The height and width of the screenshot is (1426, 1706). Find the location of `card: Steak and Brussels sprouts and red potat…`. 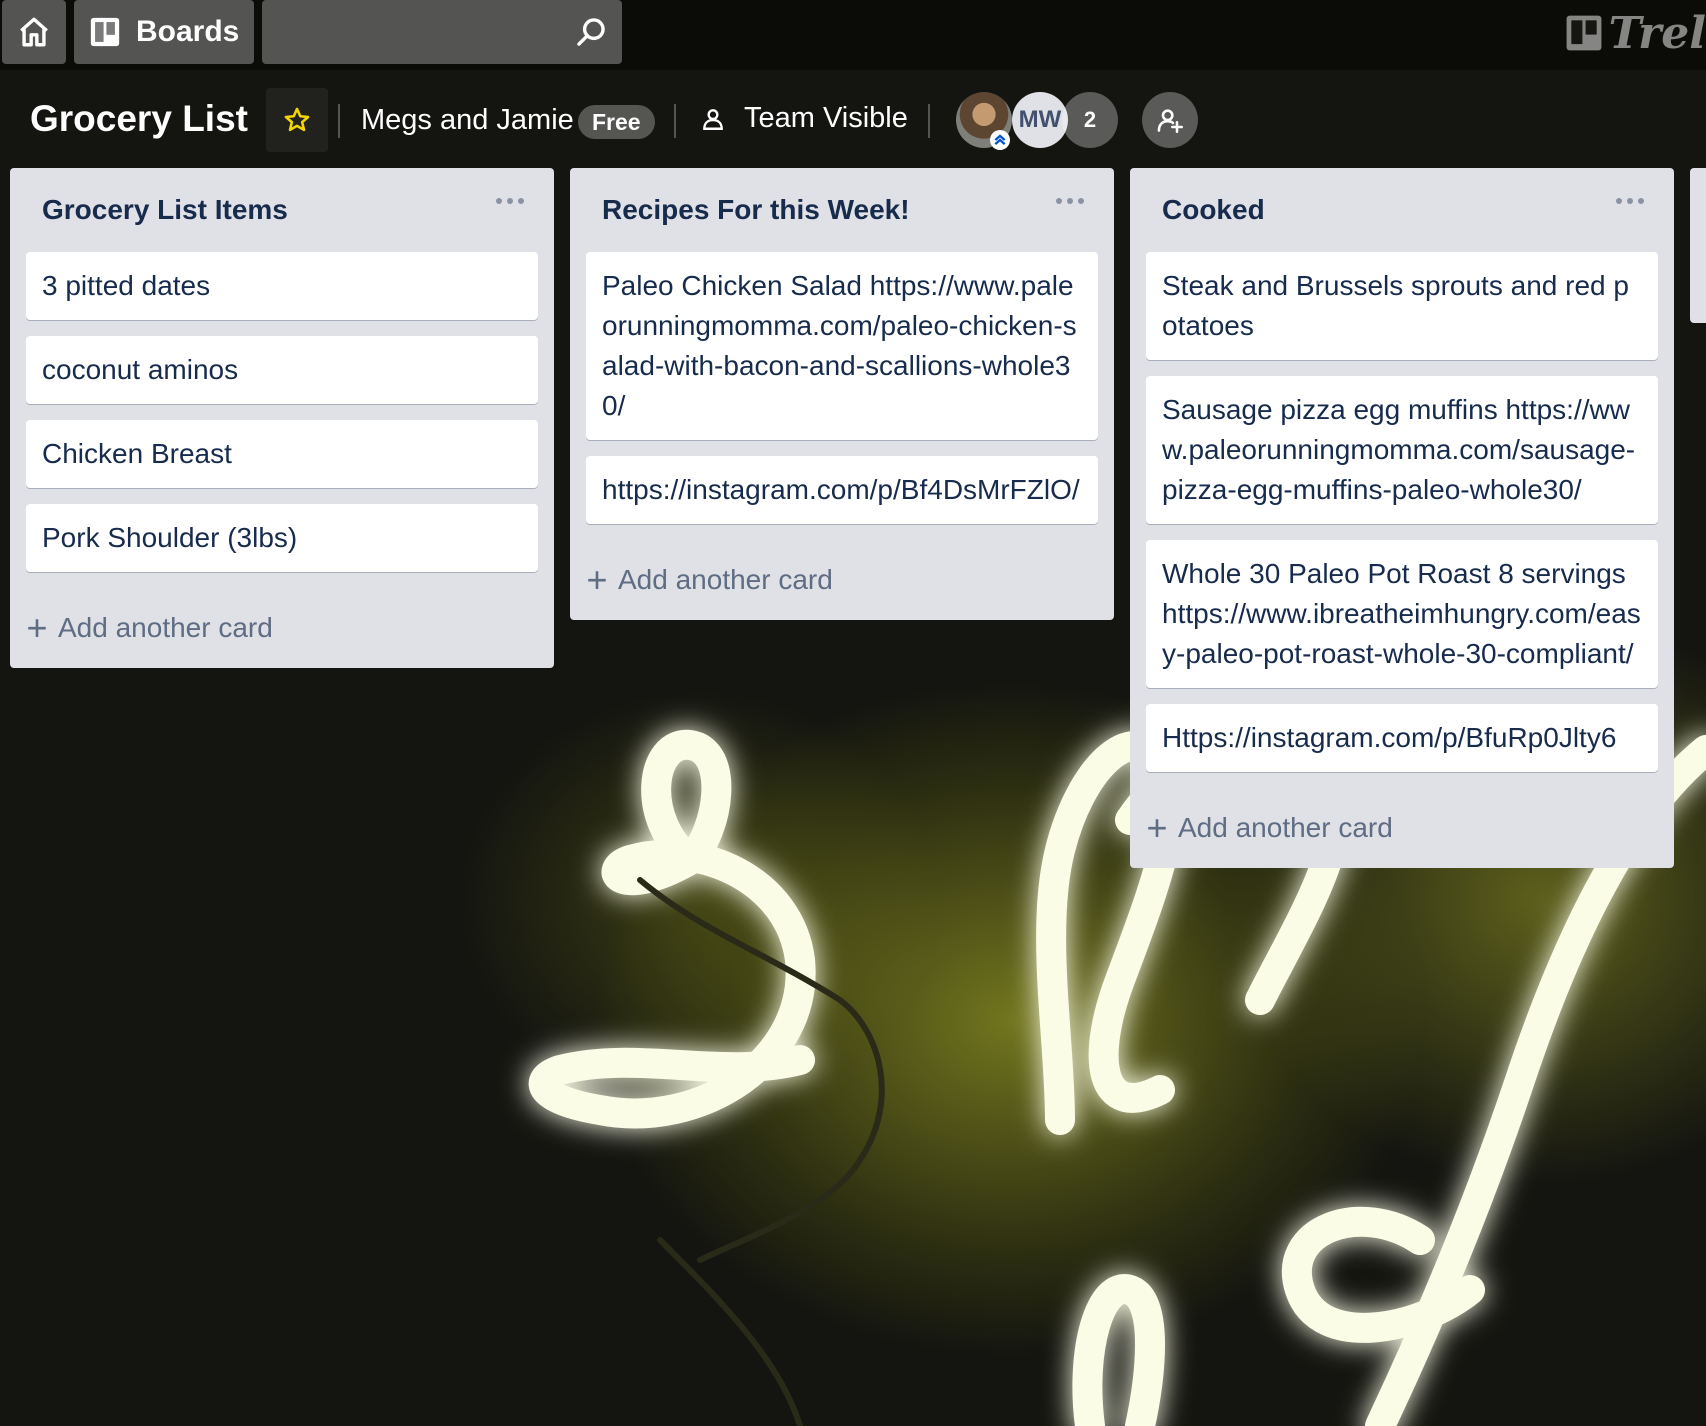

card: Steak and Brussels sprouts and red potat… is located at coordinates (1402, 306).